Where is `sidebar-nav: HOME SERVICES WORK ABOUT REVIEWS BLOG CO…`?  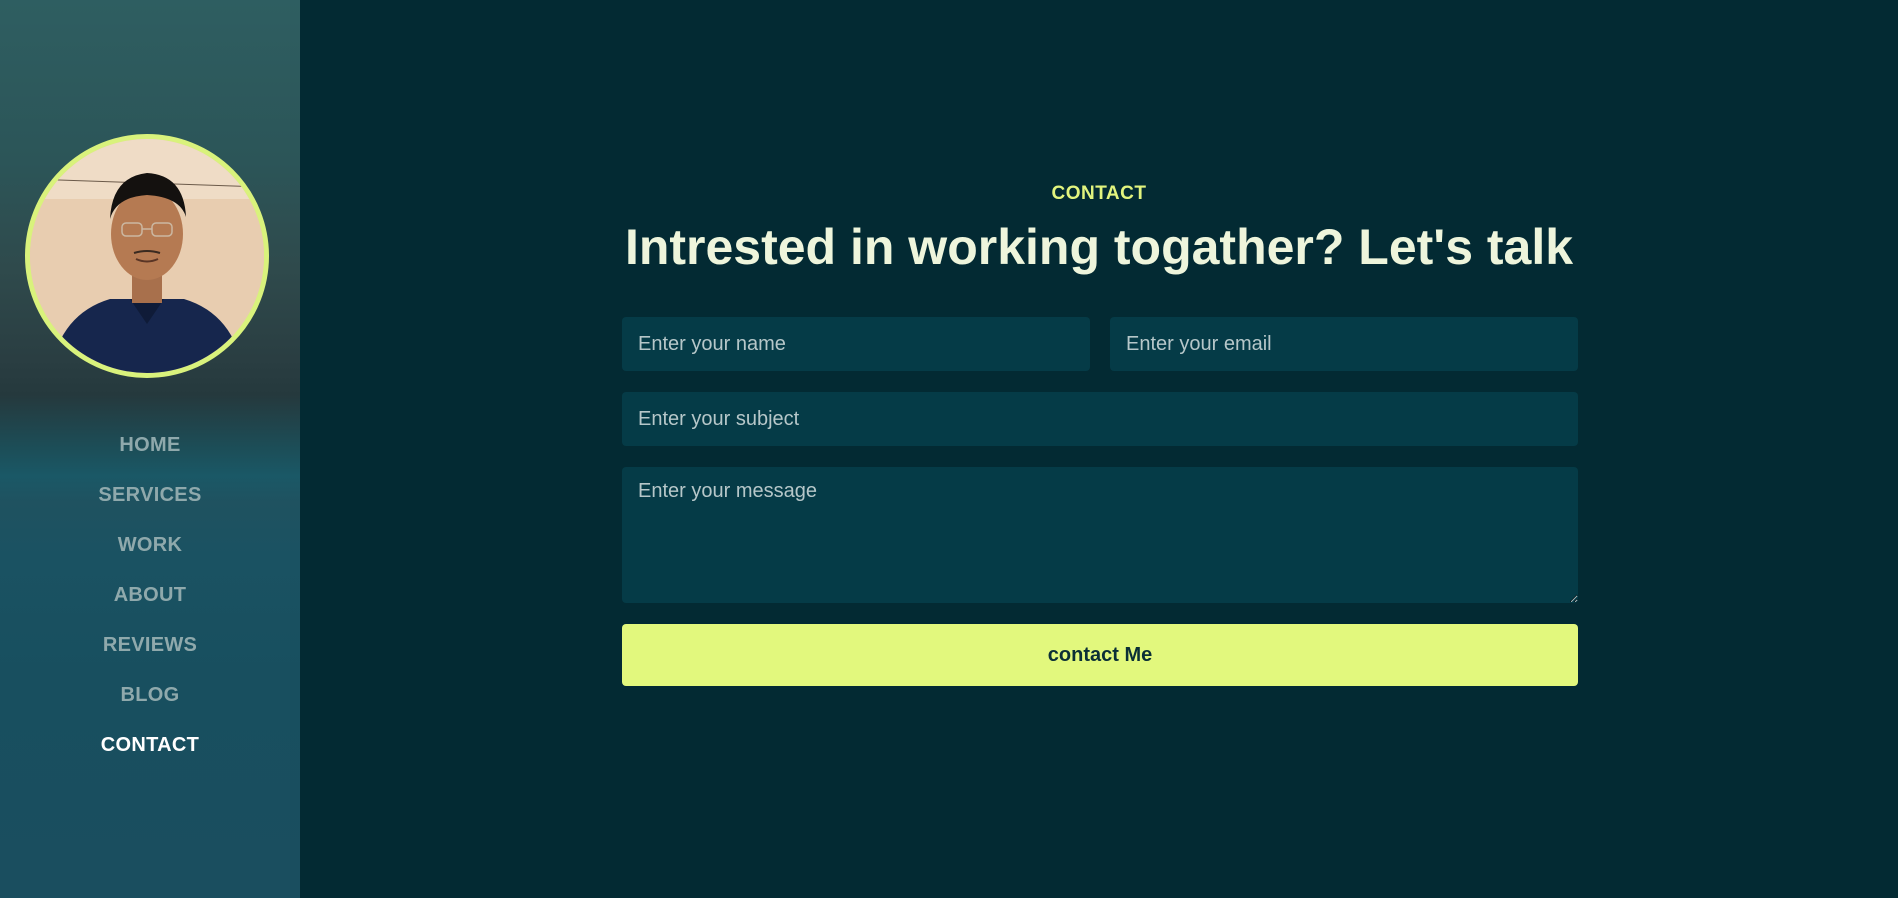
sidebar-nav: HOME SERVICES WORK ABOUT REVIEWS BLOG CO… is located at coordinates (150, 595).